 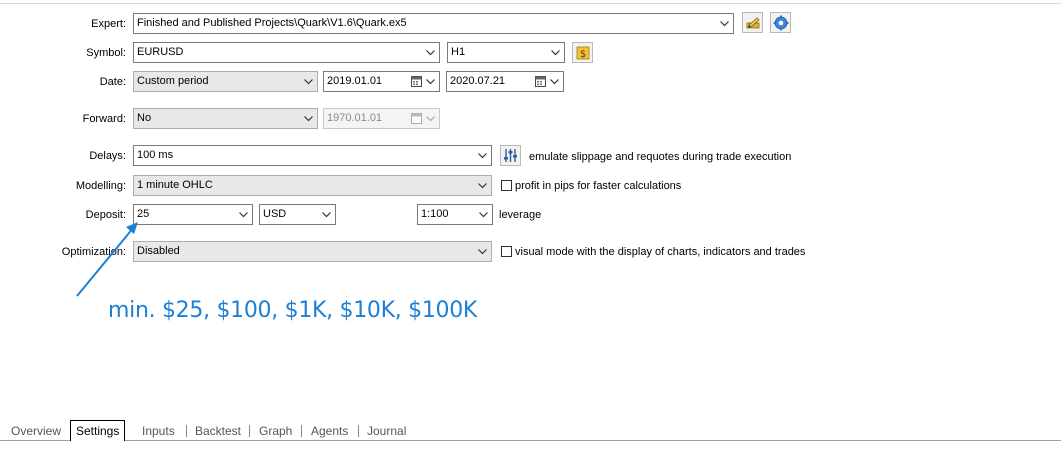 I want to click on tab-inputs: Inputs, so click(x=158, y=431).